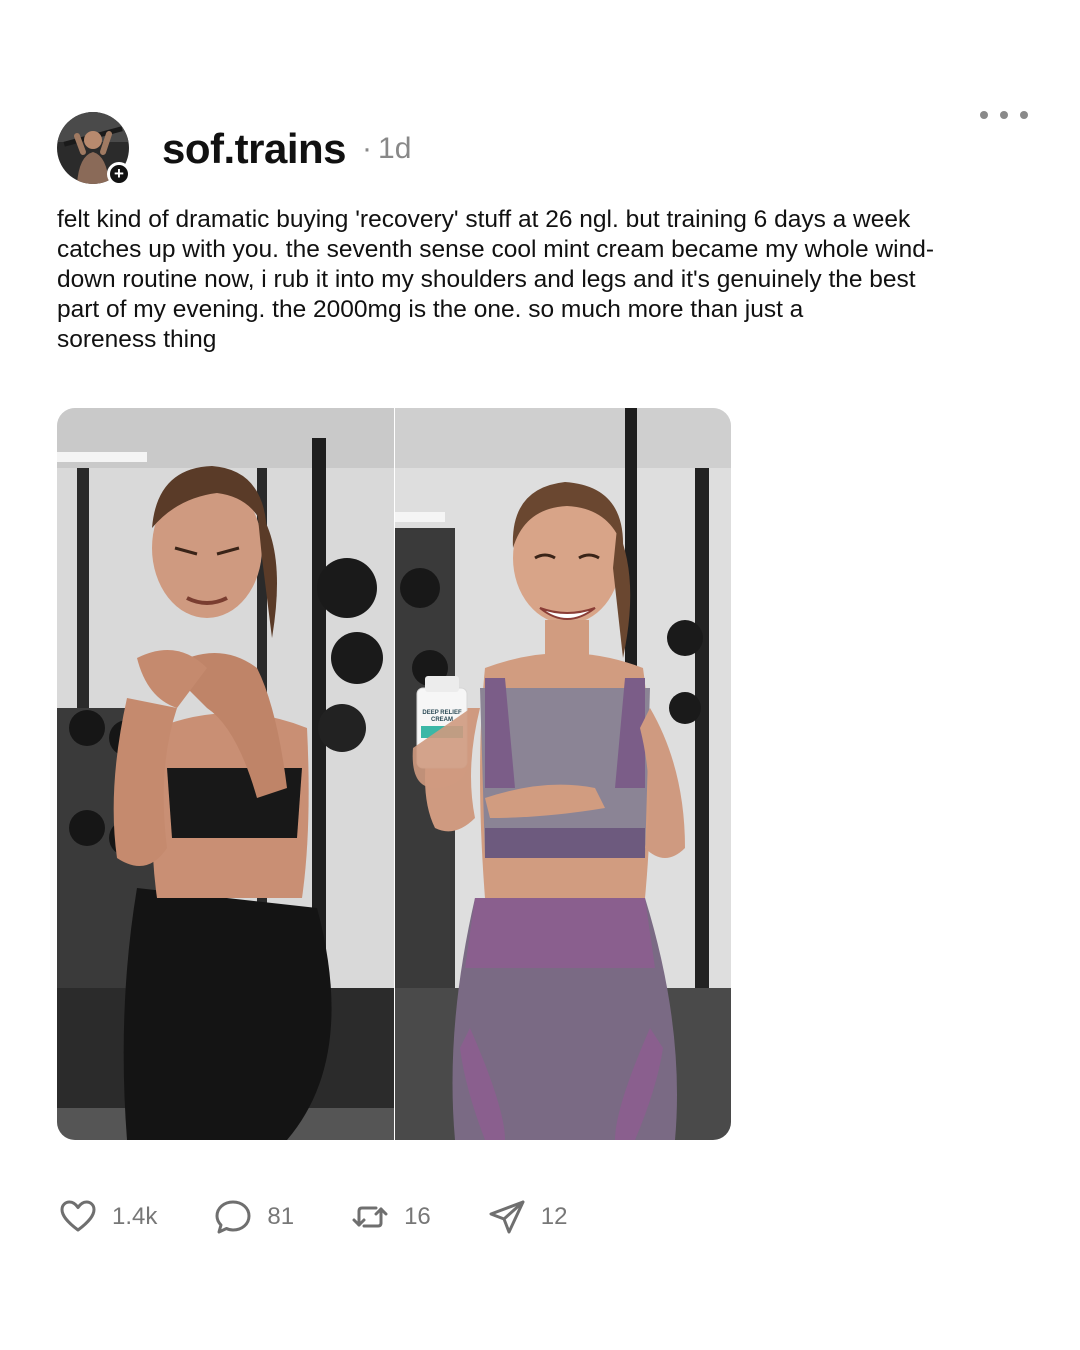 The width and height of the screenshot is (1080, 1350). I want to click on more-options-button, so click(1004, 115).